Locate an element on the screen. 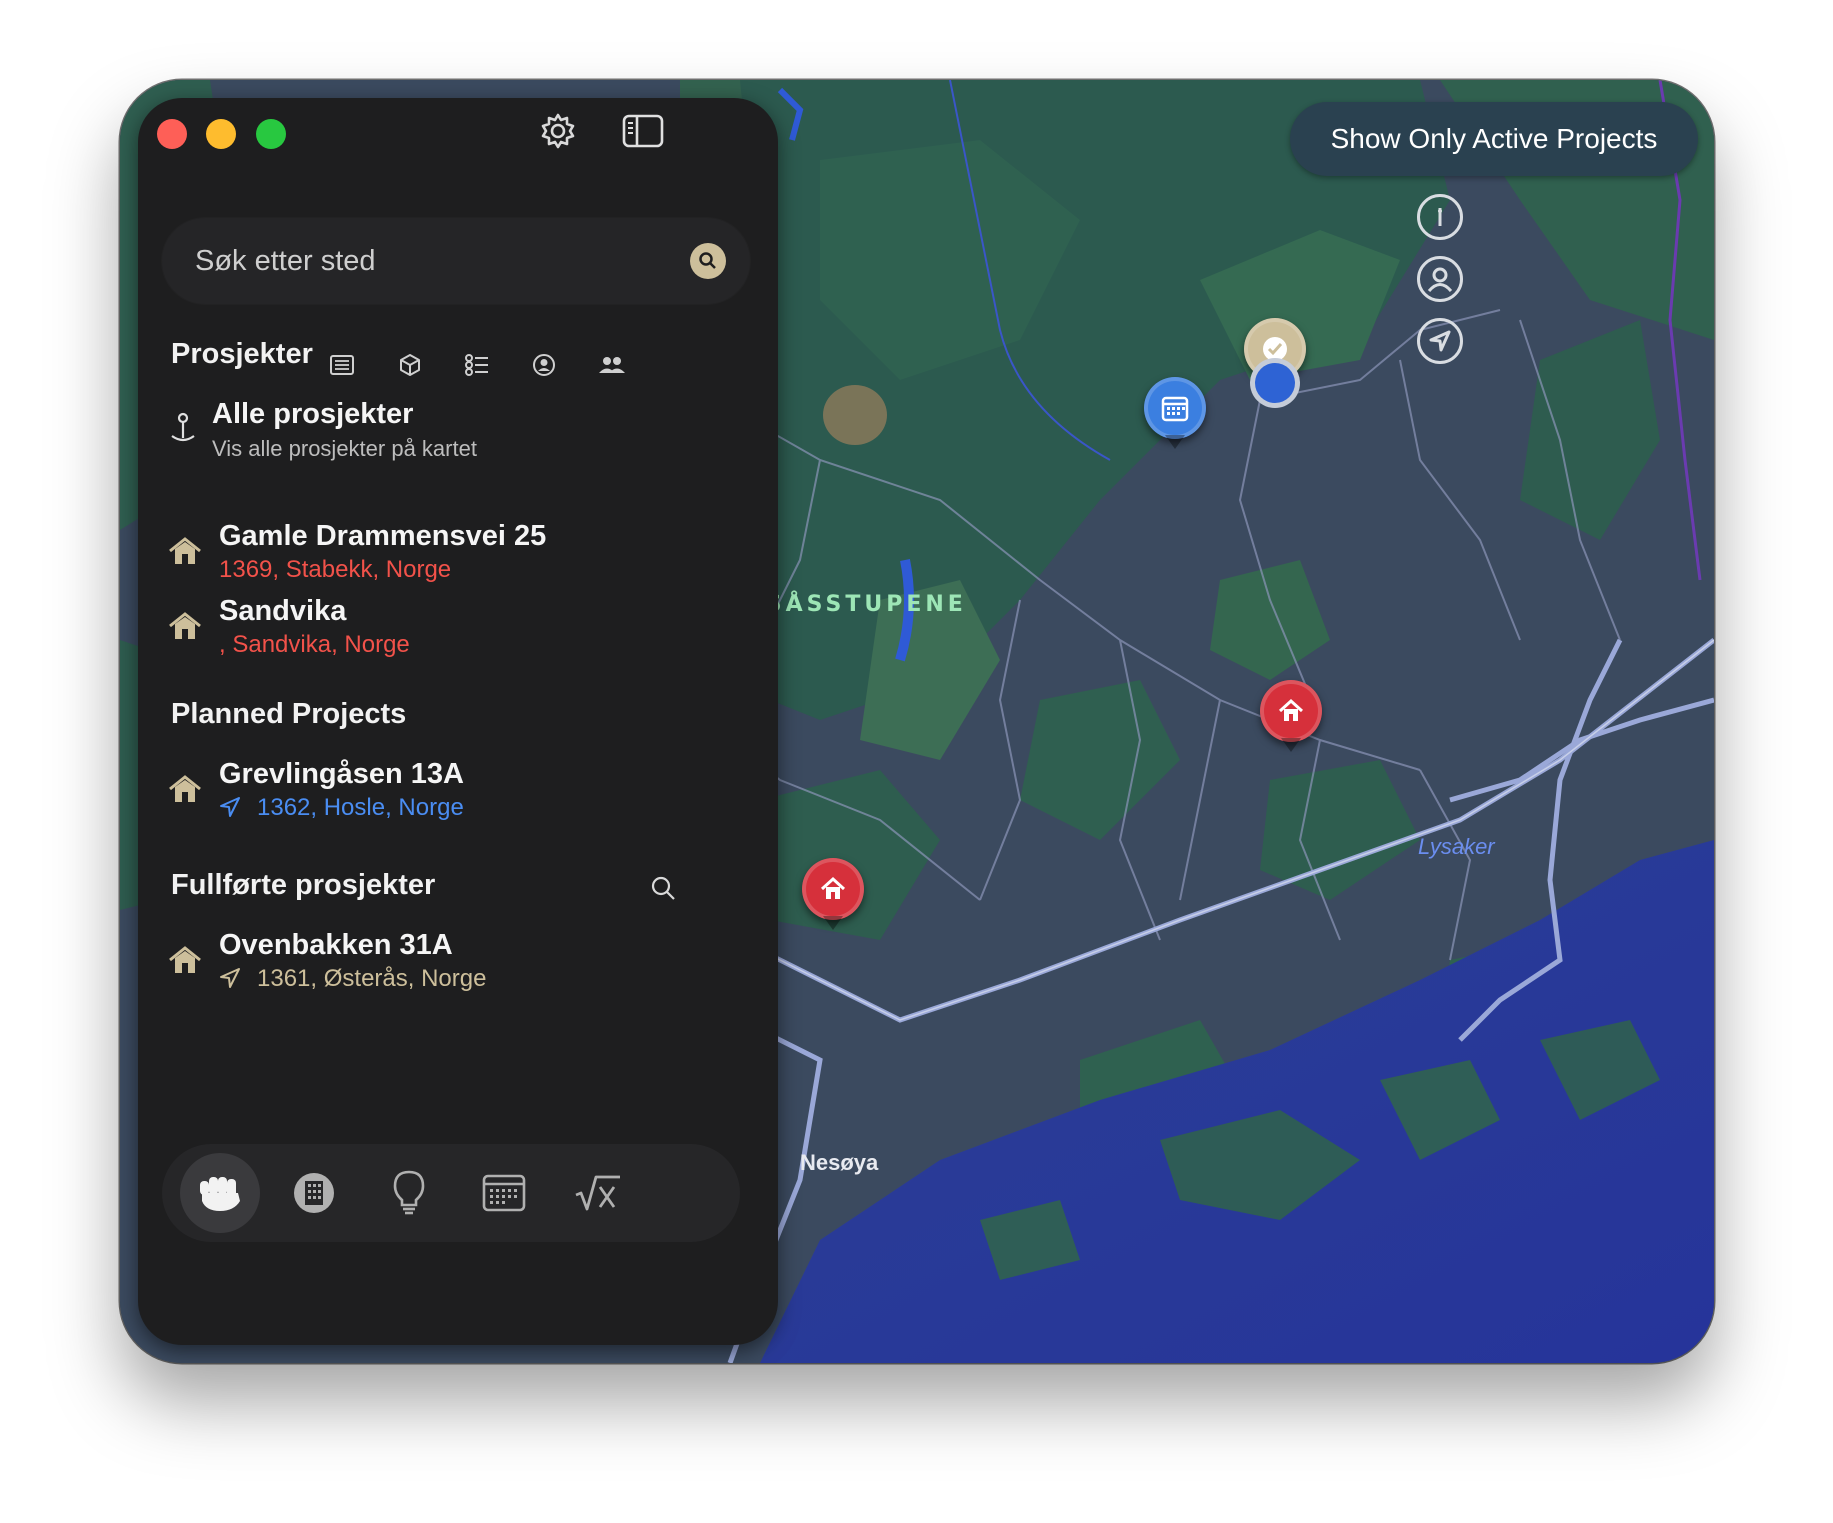  list-item: Grevlingåsen 13A 1362, Hosle, Norge is located at coordinates (438, 793).